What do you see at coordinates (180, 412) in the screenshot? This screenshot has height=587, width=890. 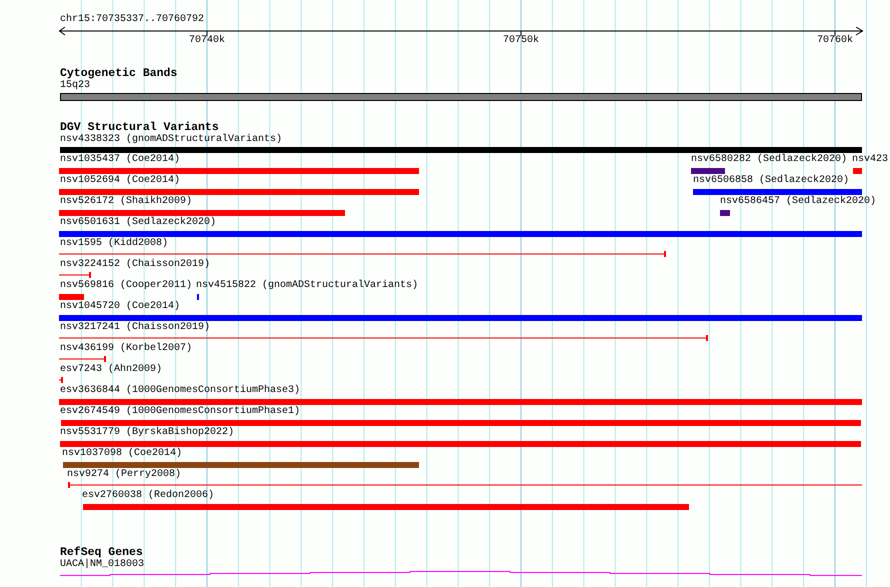 I see `feature-label: esv2674549 (1000GenomesConsortiumPhase1)` at bounding box center [180, 412].